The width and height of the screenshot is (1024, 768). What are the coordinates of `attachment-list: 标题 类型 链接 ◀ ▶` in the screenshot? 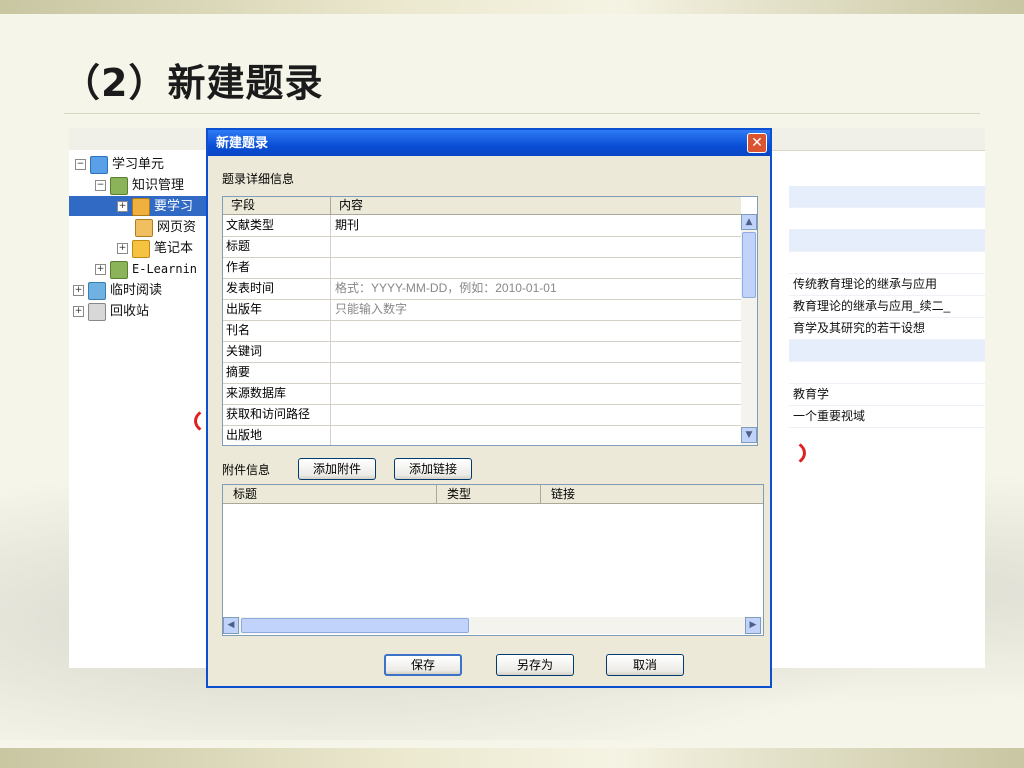 It's located at (493, 560).